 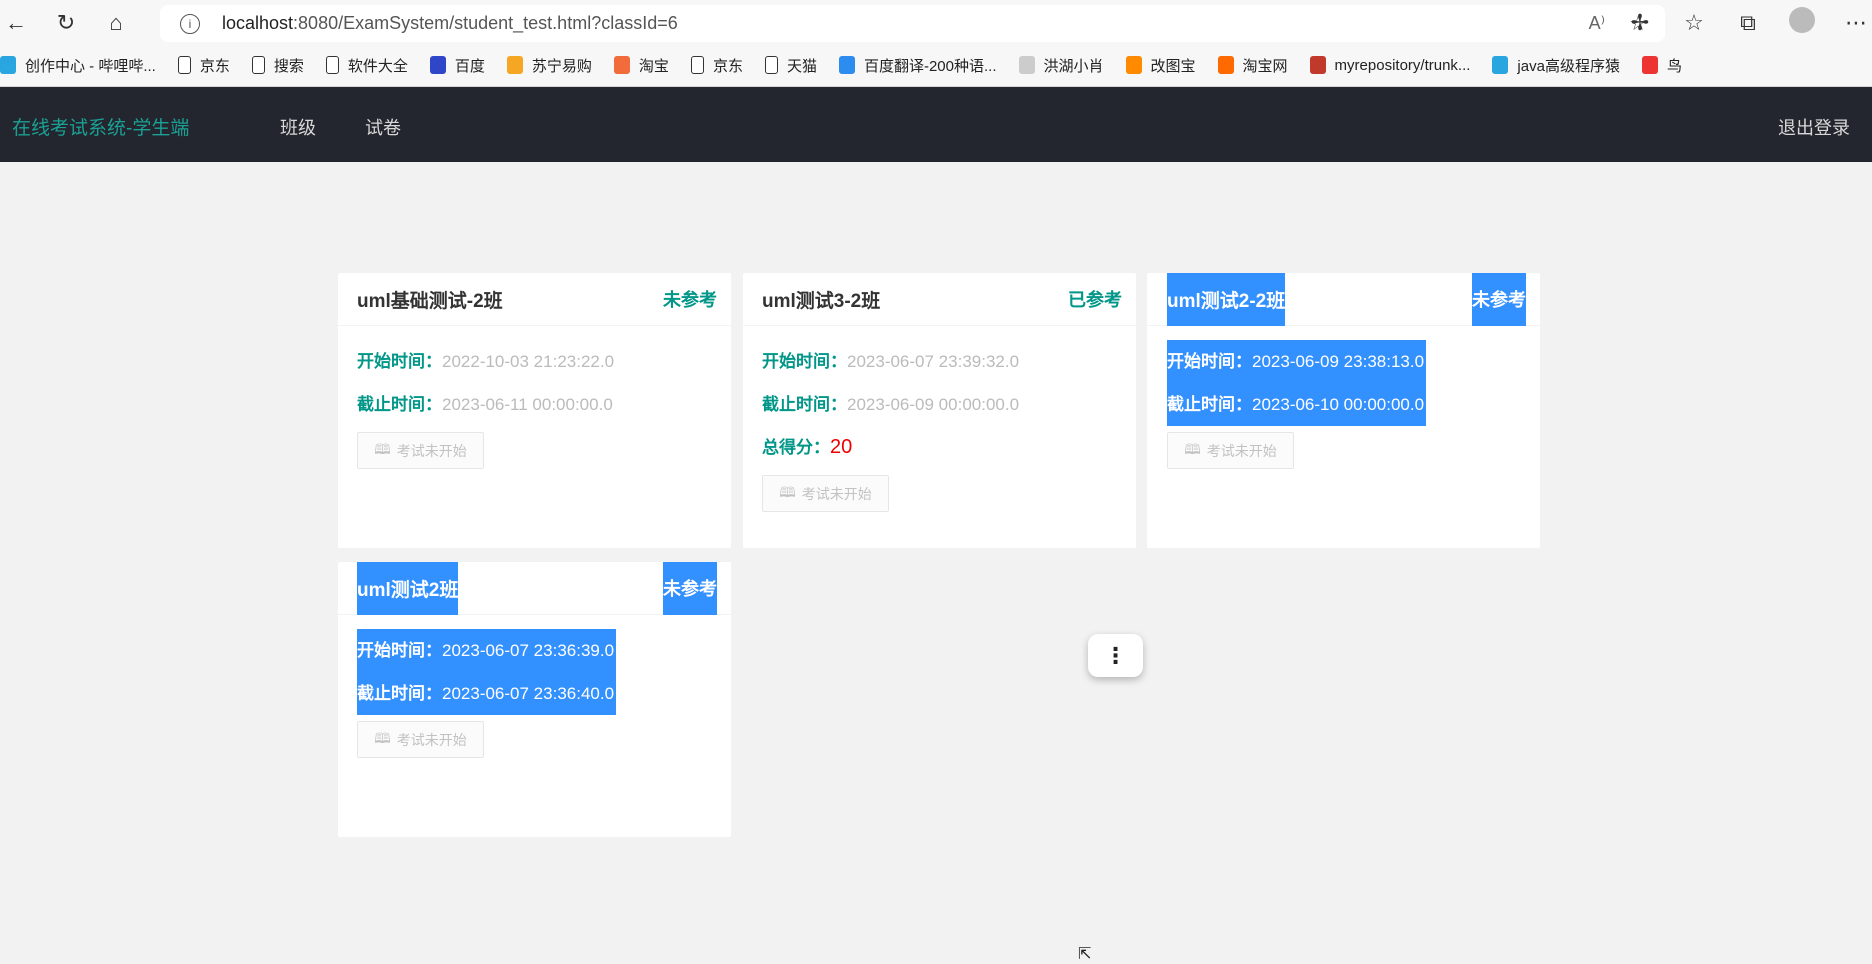 I want to click on bookmark-item: 天猫, so click(x=790, y=65).